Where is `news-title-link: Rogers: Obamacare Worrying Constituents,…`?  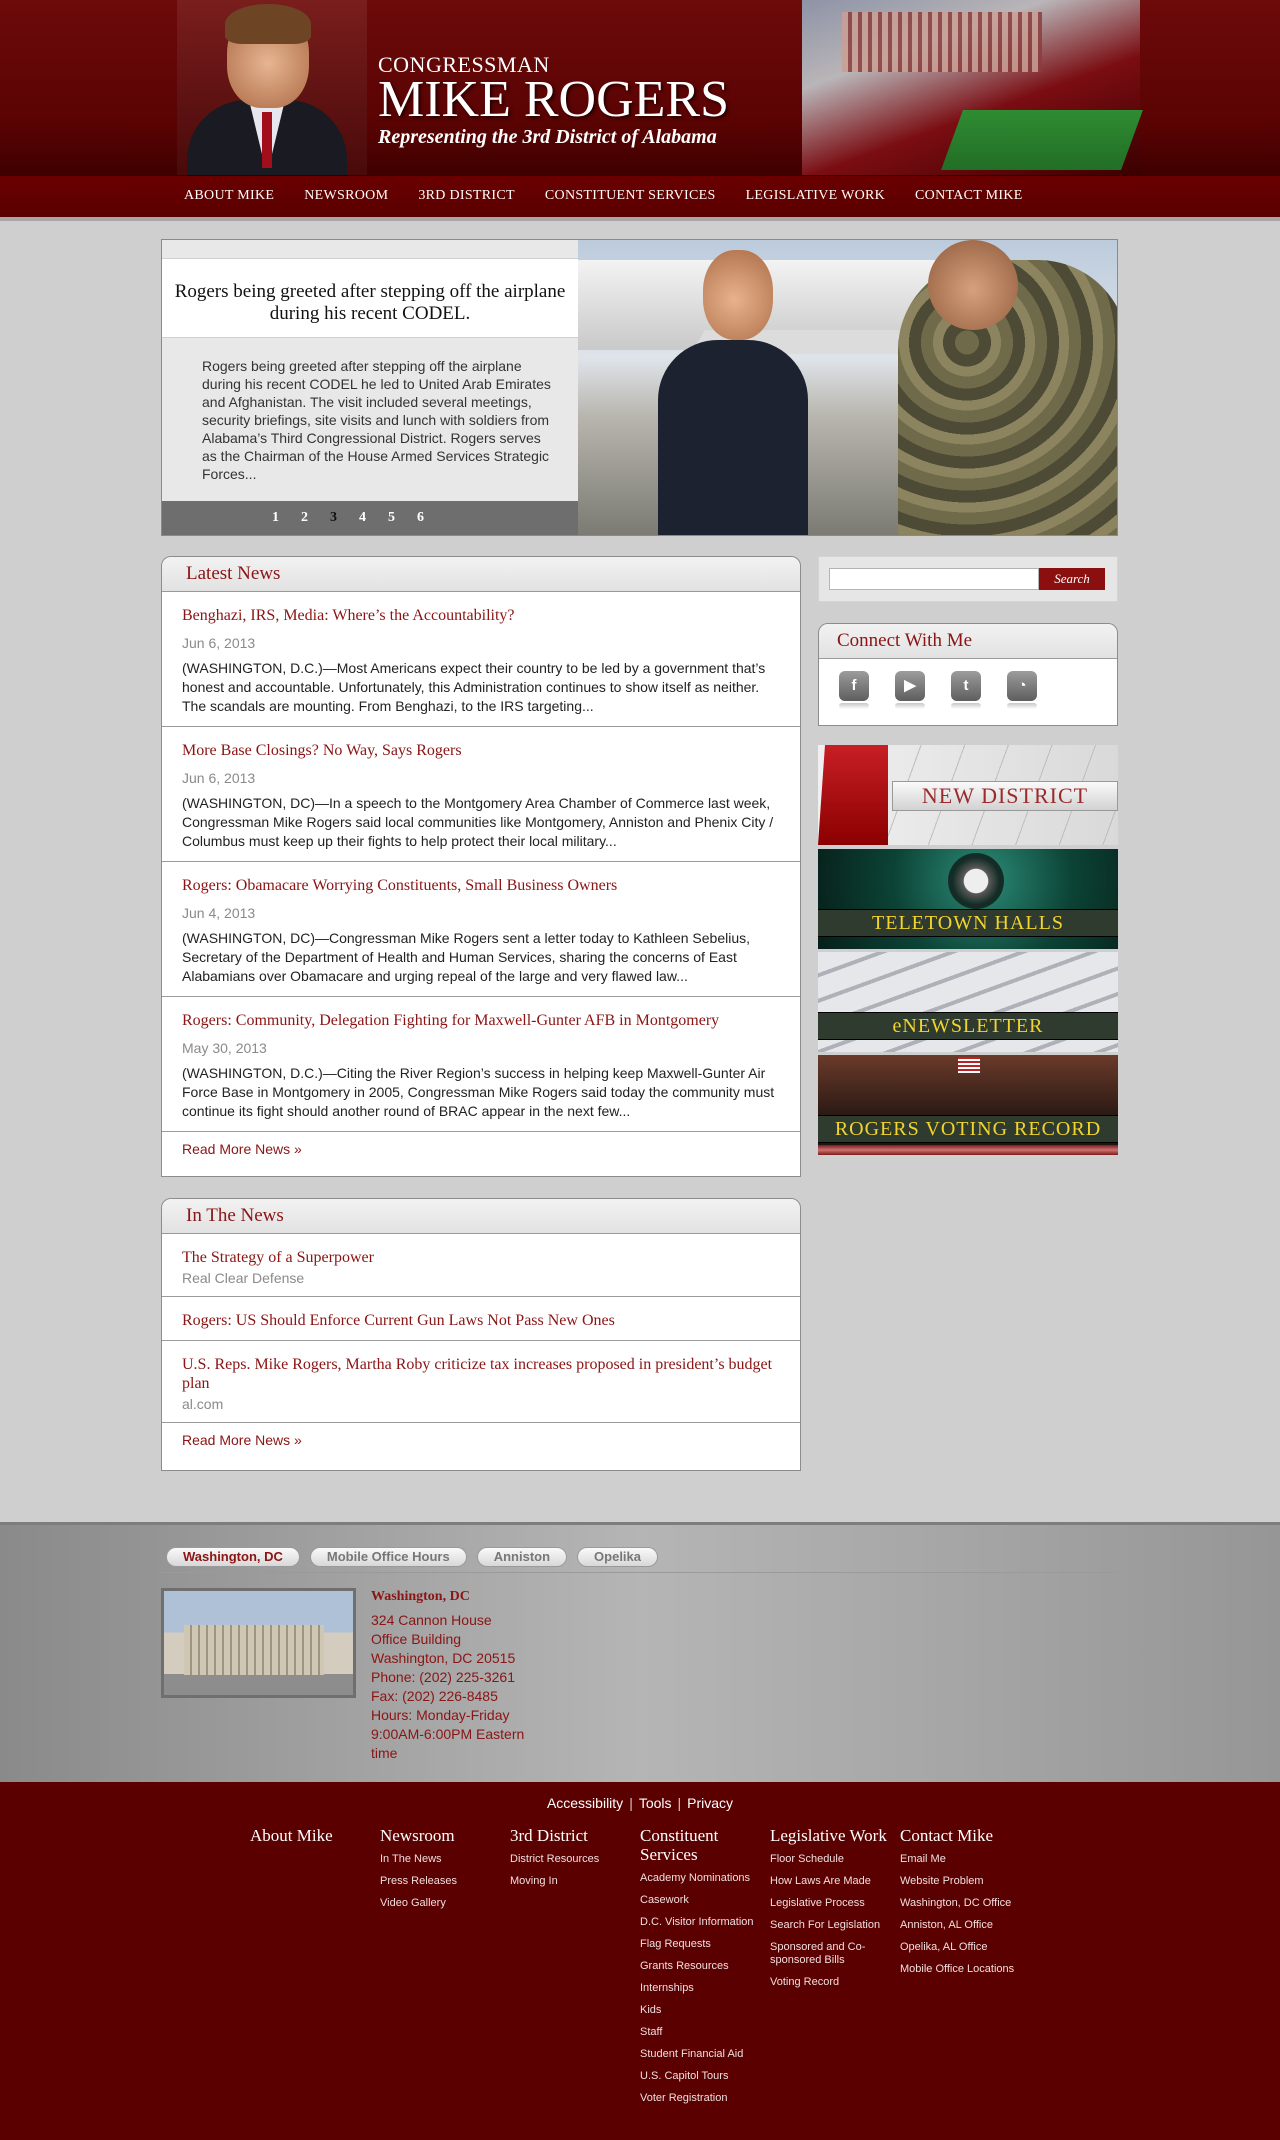 news-title-link: Rogers: Obamacare Worrying Constituents,… is located at coordinates (481, 885).